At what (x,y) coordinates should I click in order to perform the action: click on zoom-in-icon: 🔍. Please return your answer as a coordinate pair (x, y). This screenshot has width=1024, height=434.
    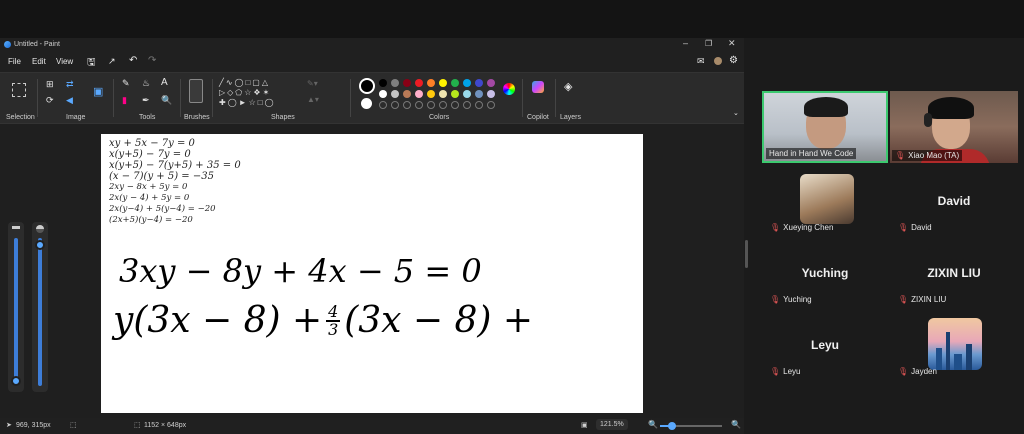
    Looking at the image, I should click on (736, 424).